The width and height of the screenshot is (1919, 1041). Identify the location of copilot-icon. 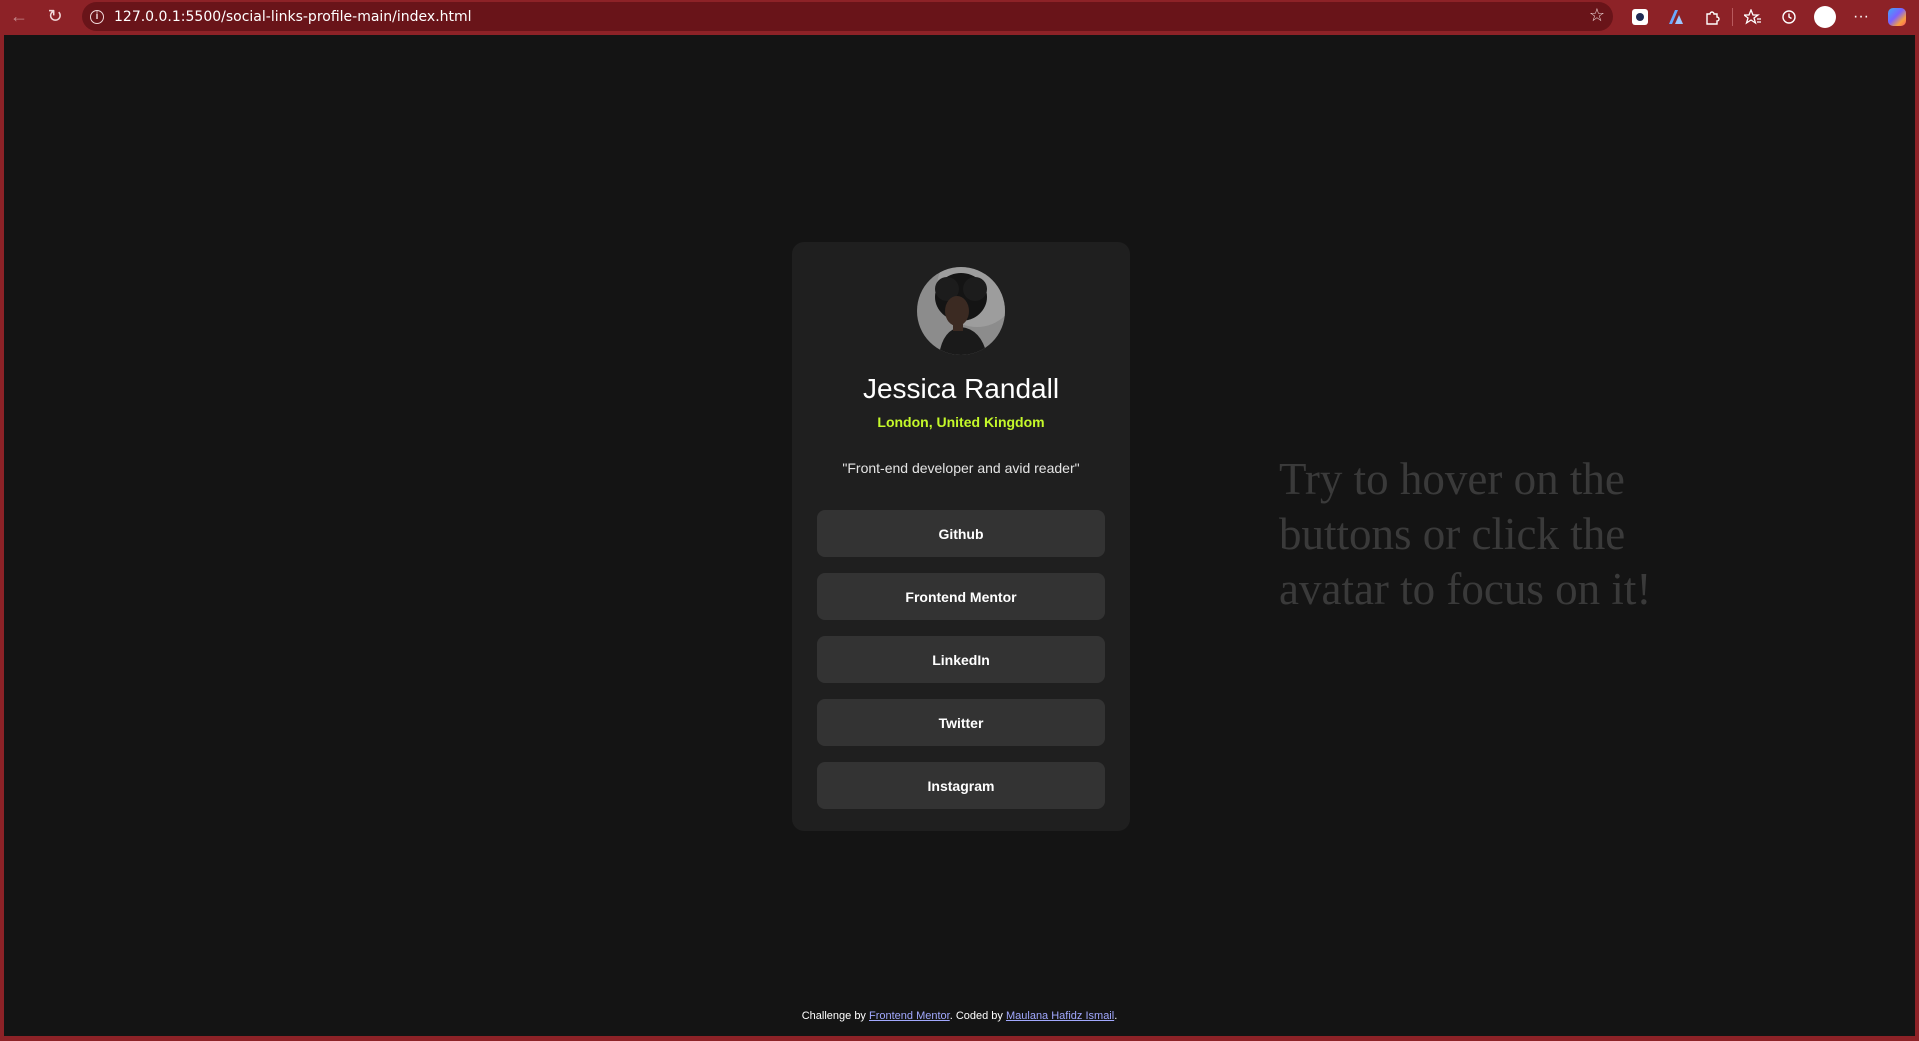
(1897, 16).